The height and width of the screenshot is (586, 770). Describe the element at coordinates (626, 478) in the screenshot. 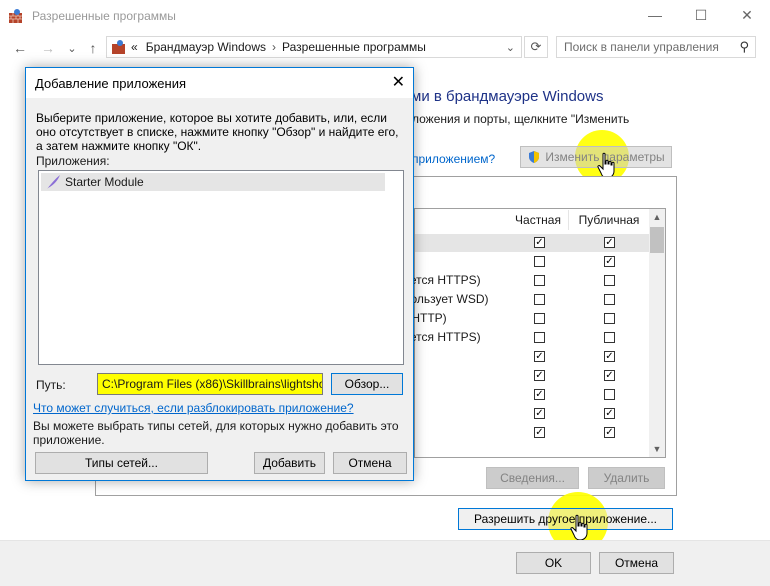

I see `remove-button: Удалить` at that location.